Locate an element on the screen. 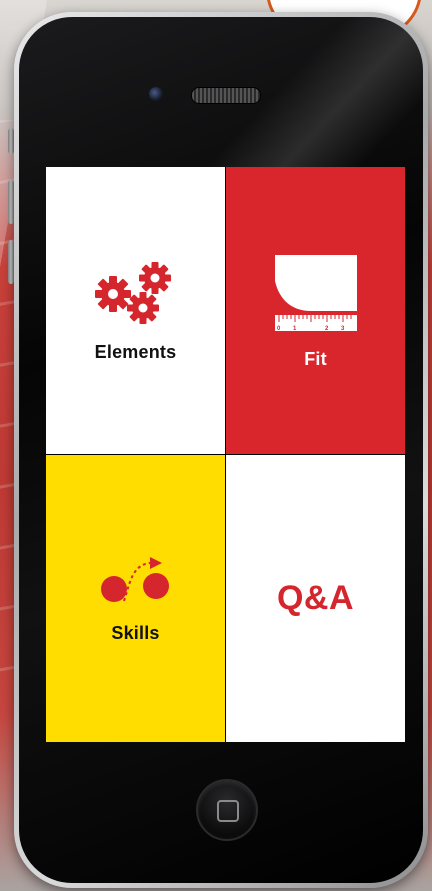 The width and height of the screenshot is (432, 891). home-button is located at coordinates (227, 810).